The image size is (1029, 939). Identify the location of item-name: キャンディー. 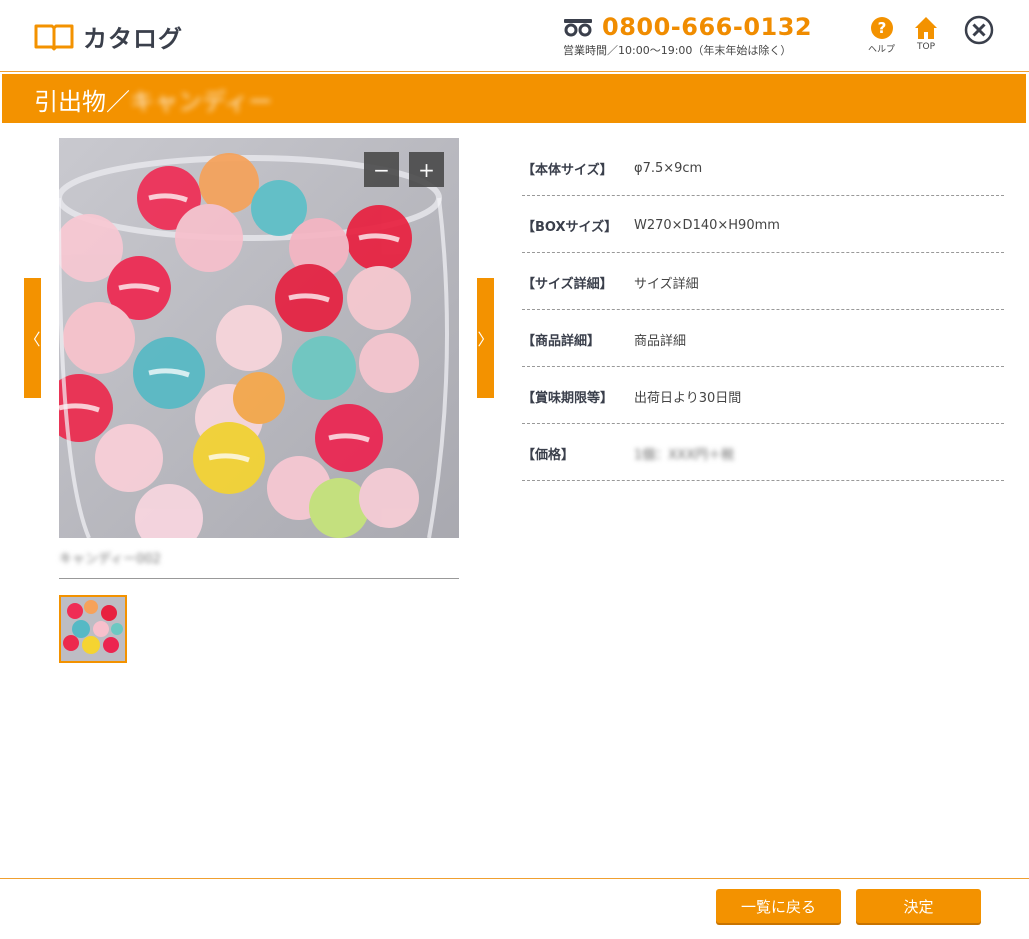
(201, 102).